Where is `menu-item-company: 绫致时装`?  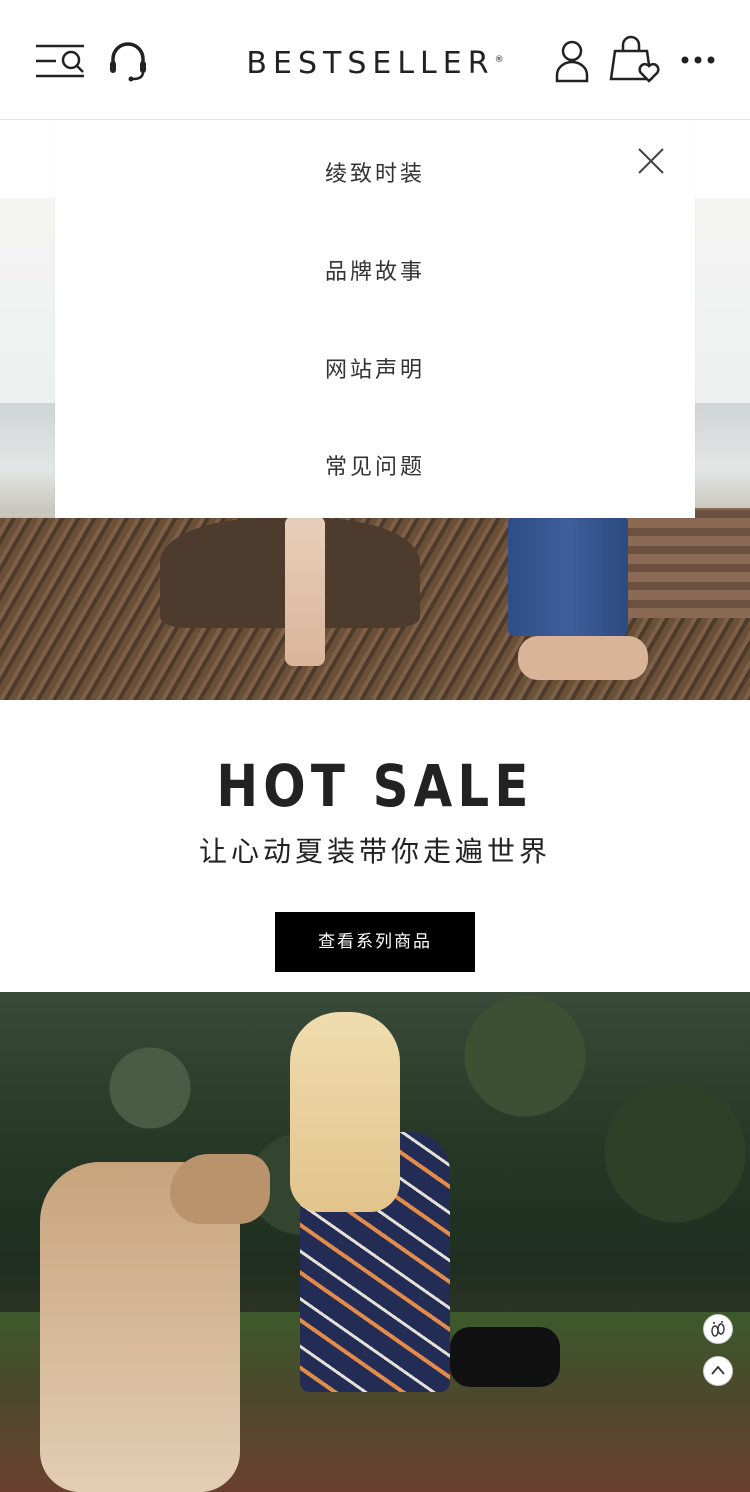 menu-item-company: 绫致时装 is located at coordinates (375, 175).